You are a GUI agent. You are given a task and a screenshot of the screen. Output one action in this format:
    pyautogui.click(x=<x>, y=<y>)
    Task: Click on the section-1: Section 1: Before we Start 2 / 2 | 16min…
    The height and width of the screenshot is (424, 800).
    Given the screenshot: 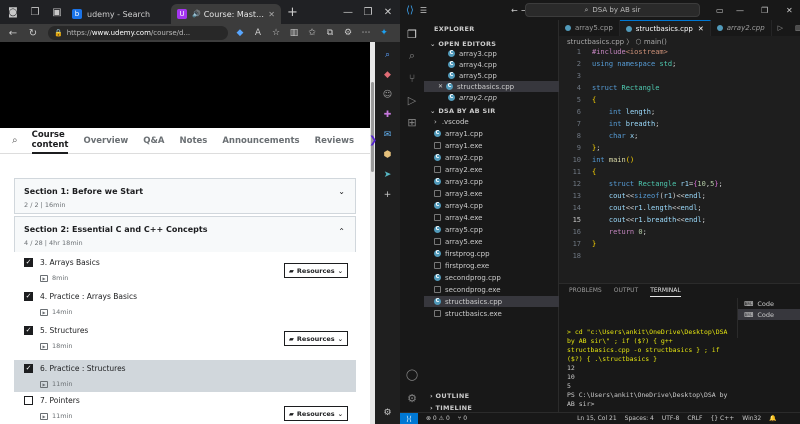 What is the action you would take?
    pyautogui.click(x=185, y=196)
    